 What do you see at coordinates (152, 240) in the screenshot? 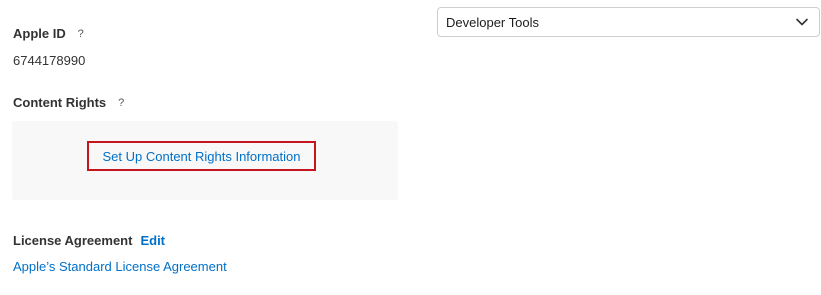
I see `license-edit-link: Edit` at bounding box center [152, 240].